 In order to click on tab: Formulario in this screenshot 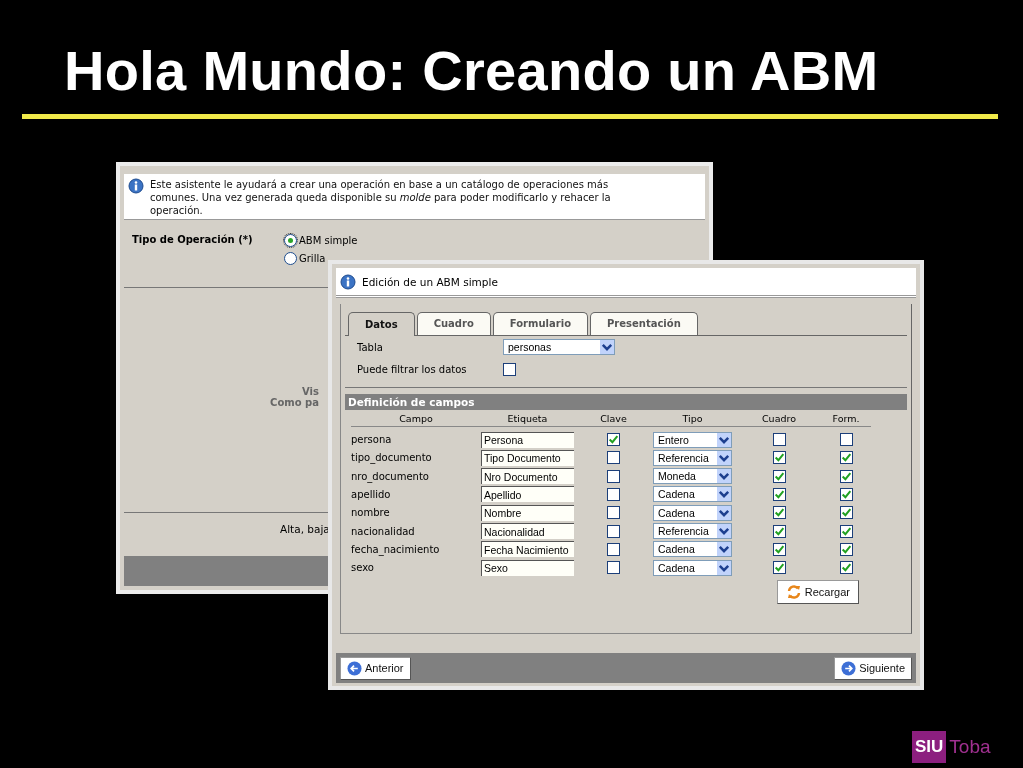, I will do `click(540, 323)`.